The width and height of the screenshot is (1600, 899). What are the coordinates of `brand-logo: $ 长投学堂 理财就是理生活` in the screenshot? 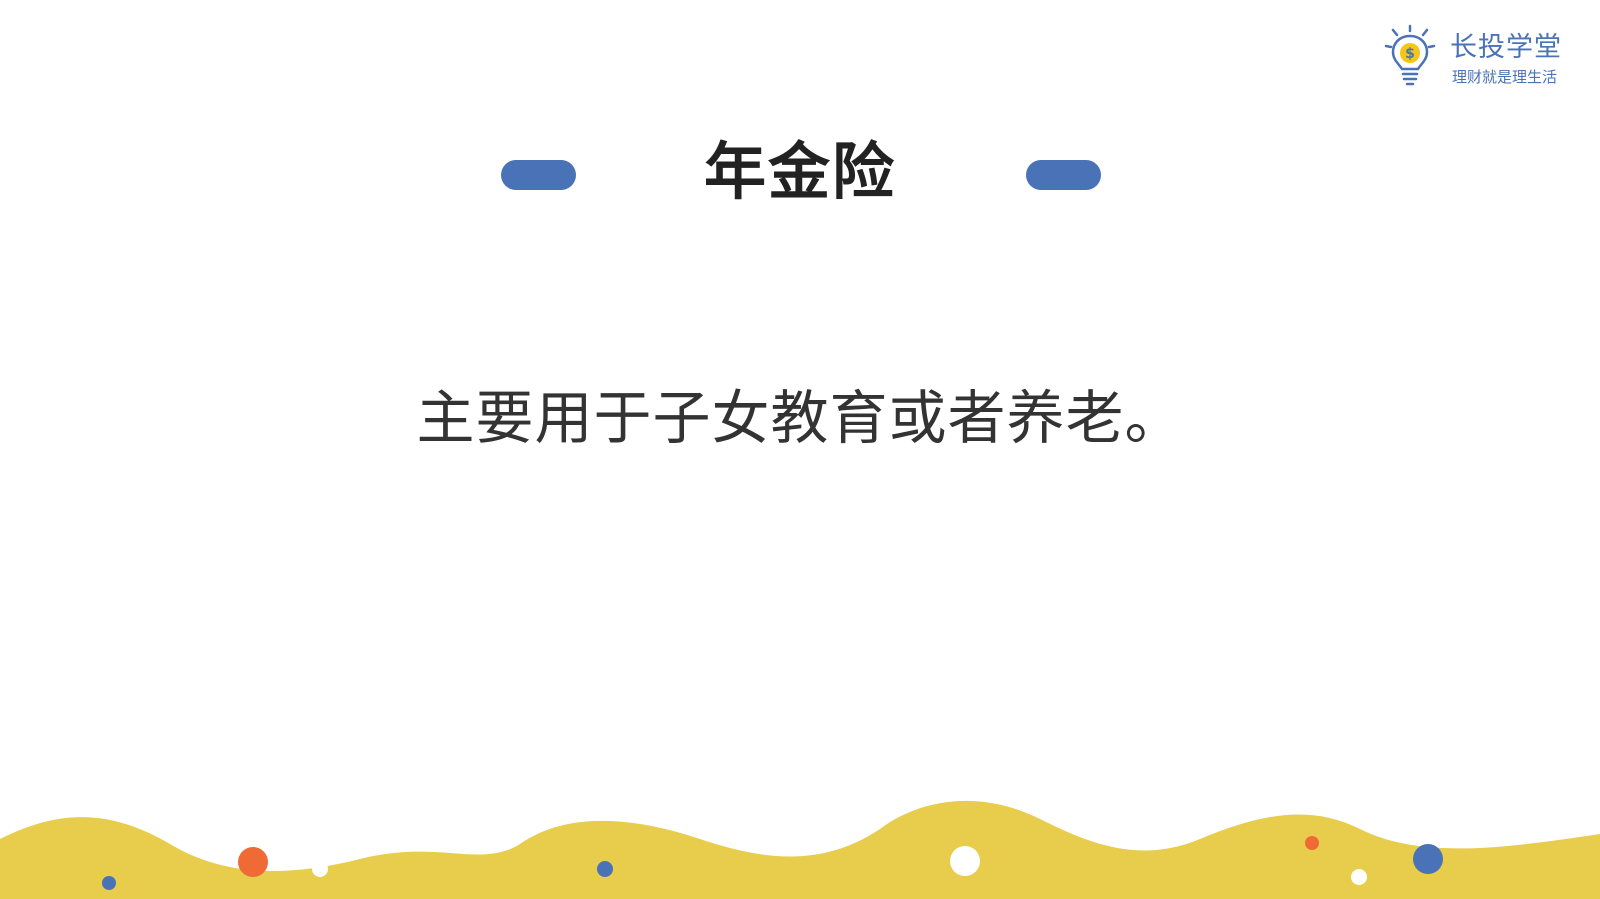 It's located at (1479, 57).